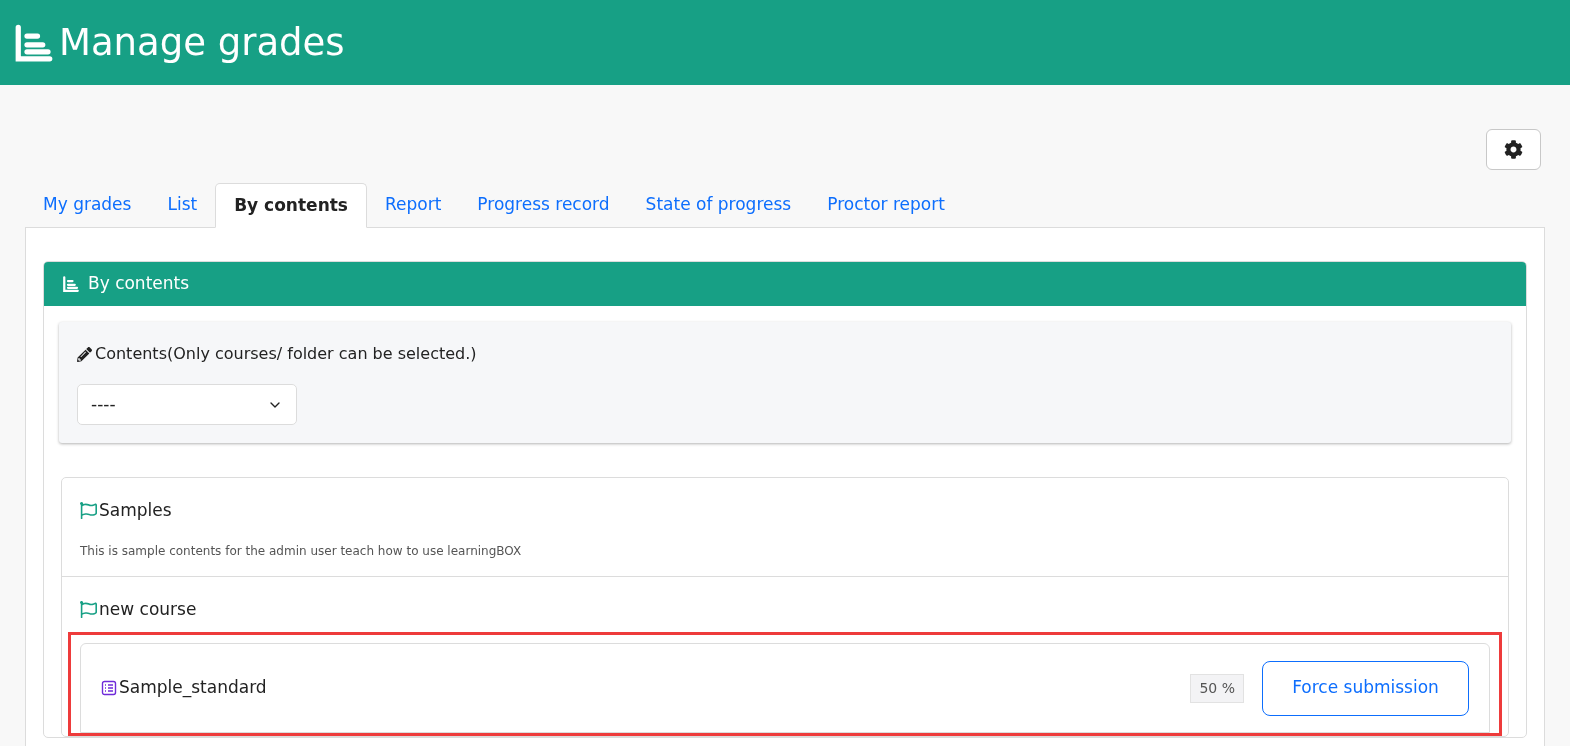 The image size is (1570, 746). Describe the element at coordinates (413, 204) in the screenshot. I see `tab: Report` at that location.